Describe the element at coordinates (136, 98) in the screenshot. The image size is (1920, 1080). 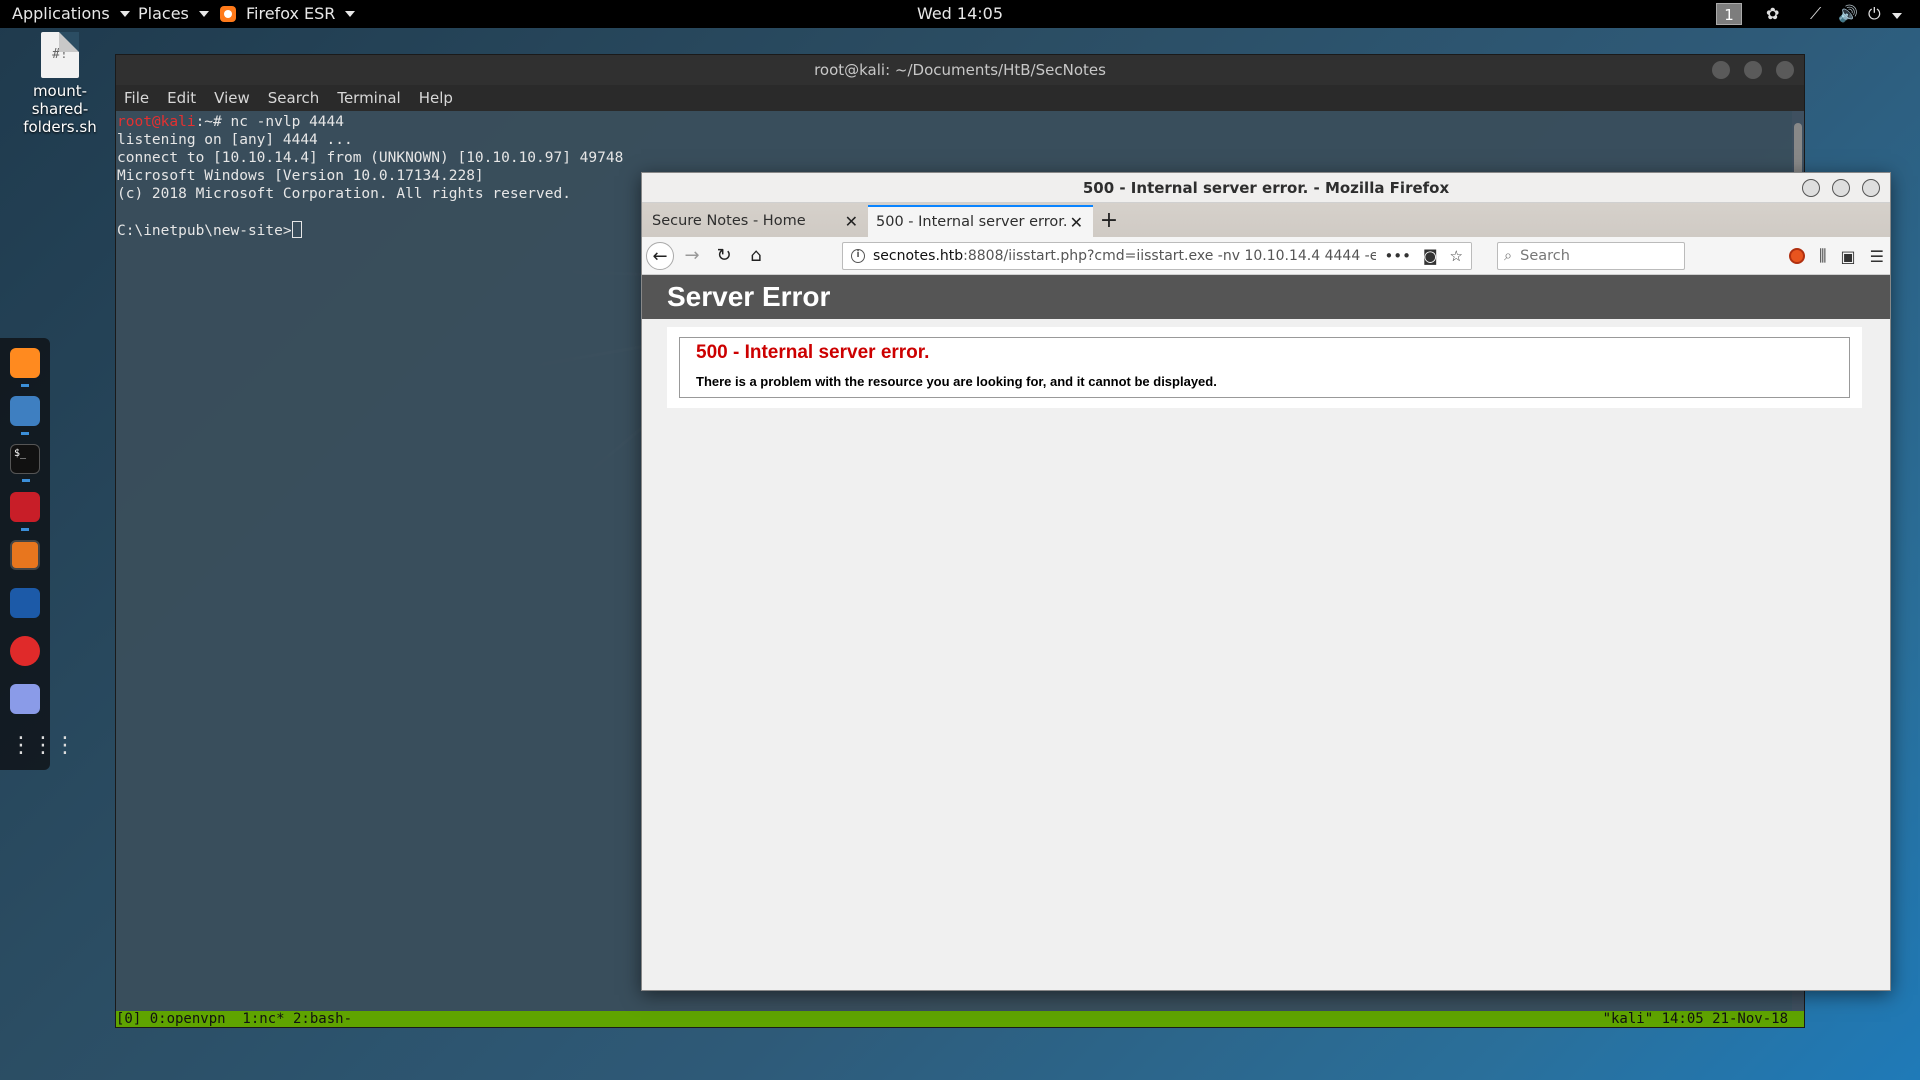
I see `menu-file: File` at that location.